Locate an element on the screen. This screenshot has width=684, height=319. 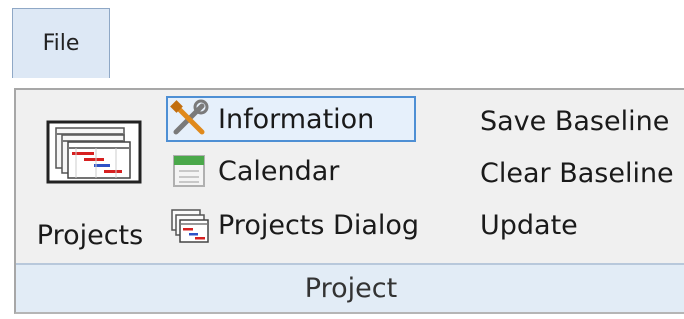
save-baseline-button: Save Baseline is located at coordinates (574, 121).